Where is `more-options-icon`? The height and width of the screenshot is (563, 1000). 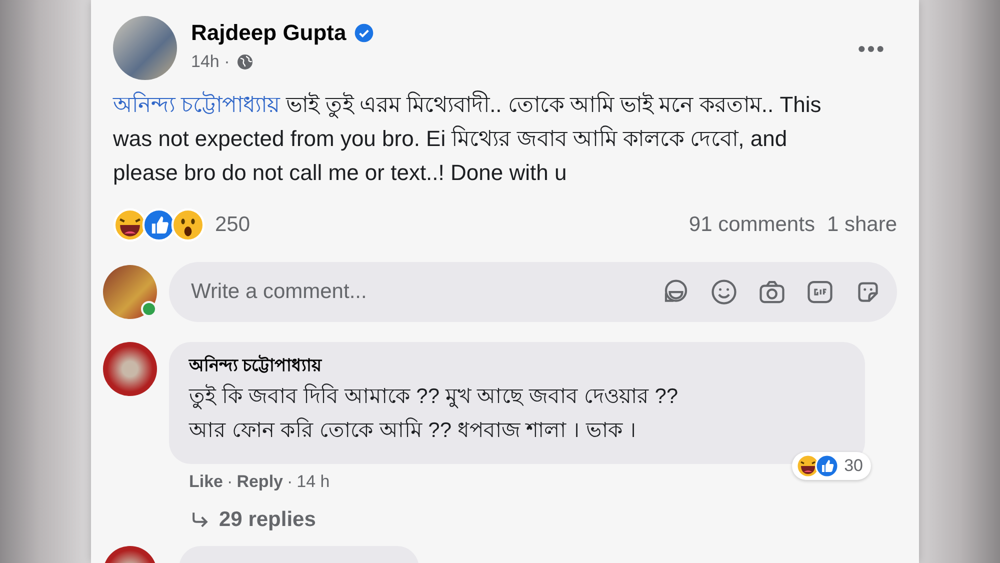
more-options-icon is located at coordinates (871, 49).